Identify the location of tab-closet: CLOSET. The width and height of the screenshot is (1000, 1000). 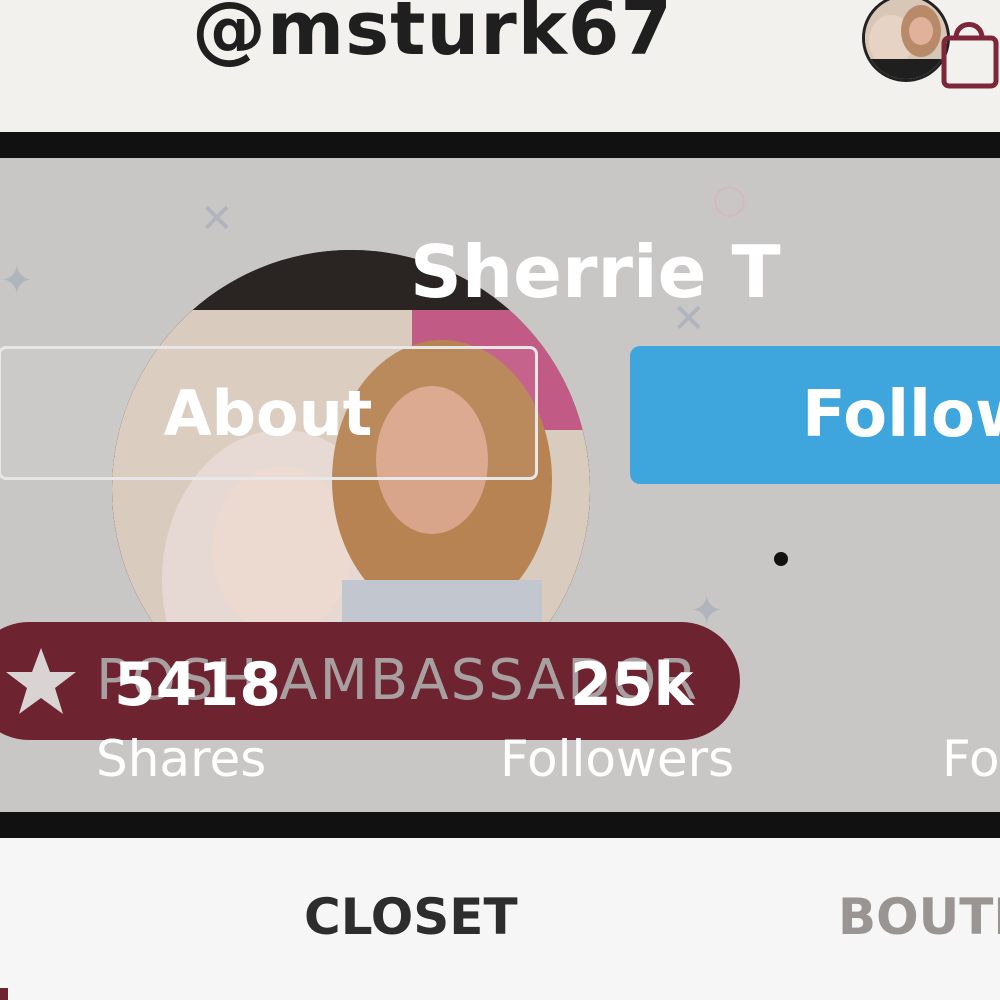
(411, 917).